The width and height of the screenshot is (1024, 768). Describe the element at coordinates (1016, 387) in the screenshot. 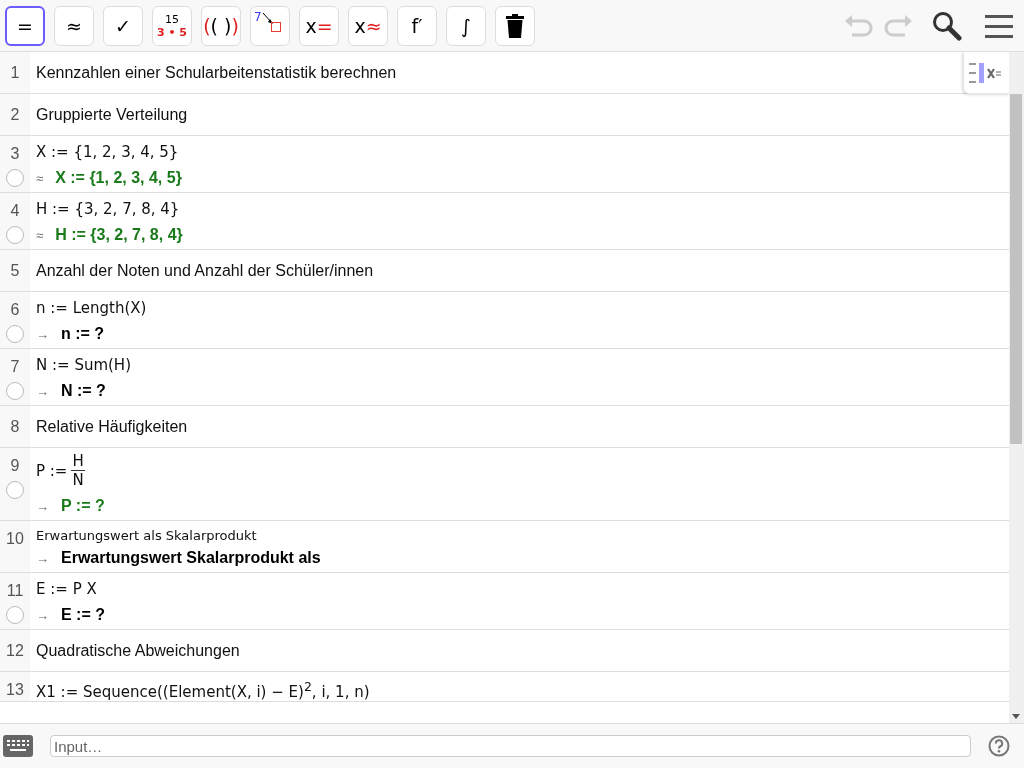

I see `scrollbar` at that location.